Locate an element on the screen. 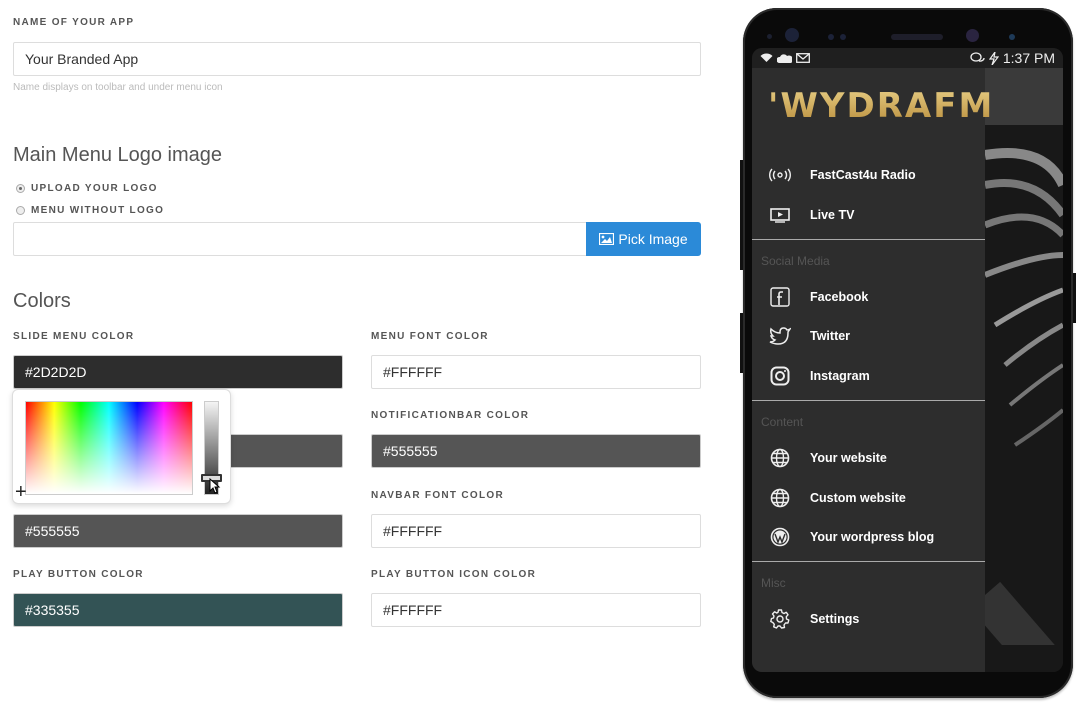 The image size is (1080, 706). settings-icon is located at coordinates (780, 619).